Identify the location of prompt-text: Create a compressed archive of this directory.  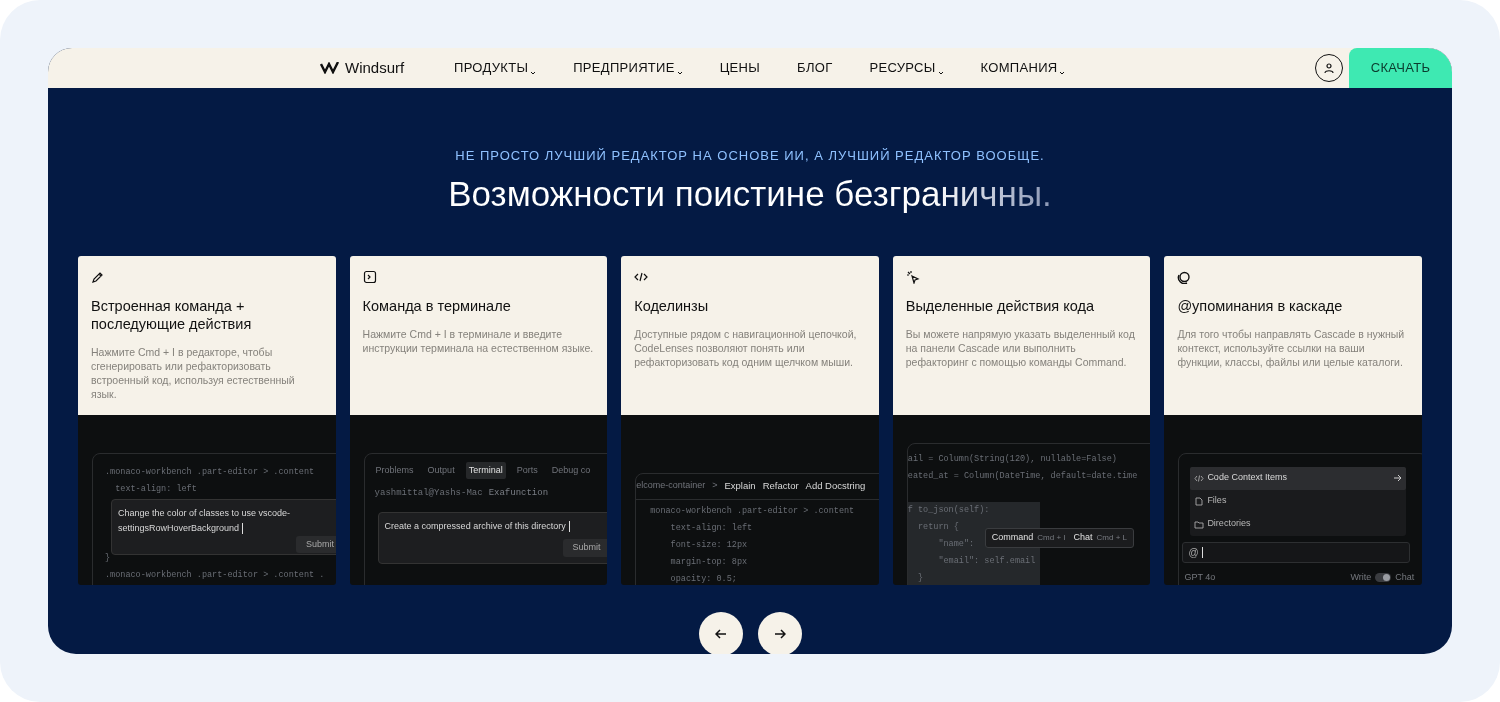
(496, 525).